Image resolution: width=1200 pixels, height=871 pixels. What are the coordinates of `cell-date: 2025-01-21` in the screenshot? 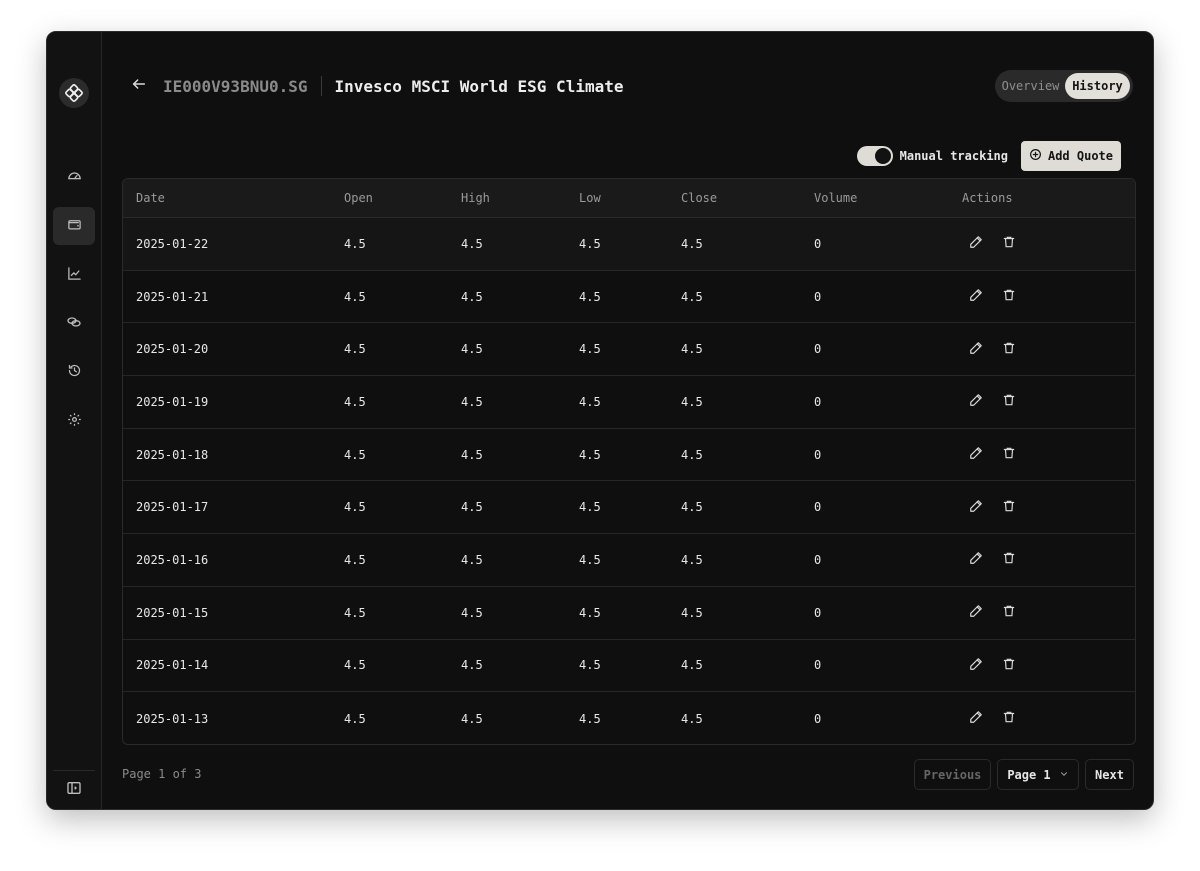 It's located at (172, 296).